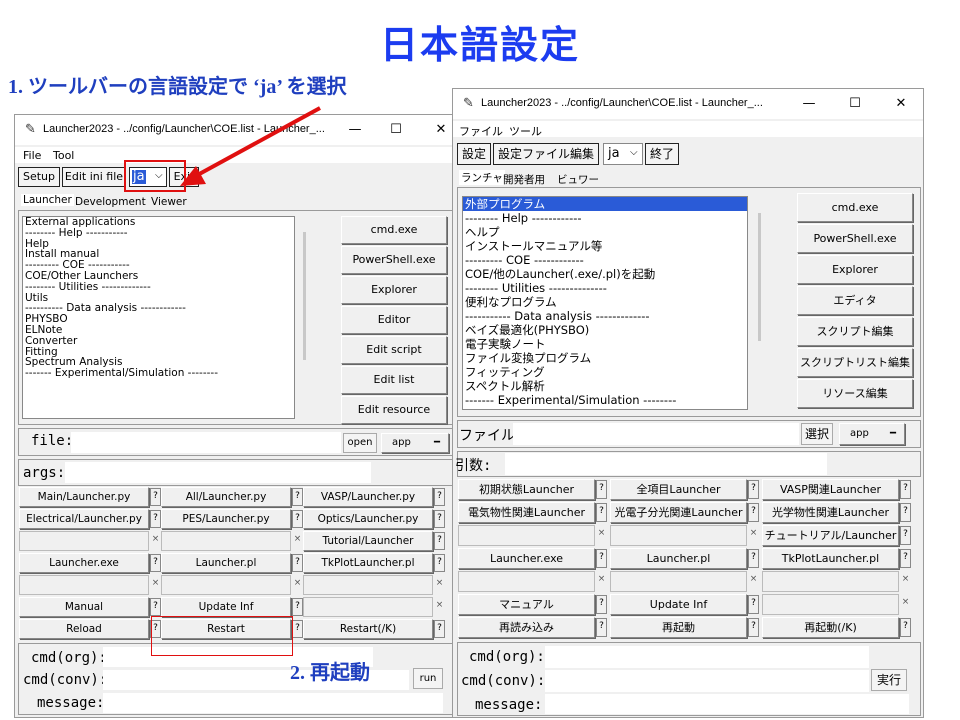 Image resolution: width=960 pixels, height=720 pixels. What do you see at coordinates (605, 386) in the screenshot?
I see `list-item: スペクトル解析` at bounding box center [605, 386].